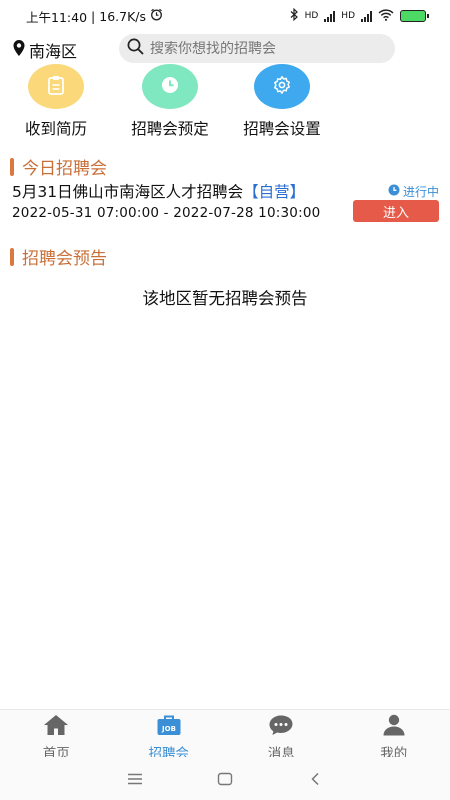 This screenshot has height=800, width=450. Describe the element at coordinates (19, 50) in the screenshot. I see `location-pin-icon` at that location.